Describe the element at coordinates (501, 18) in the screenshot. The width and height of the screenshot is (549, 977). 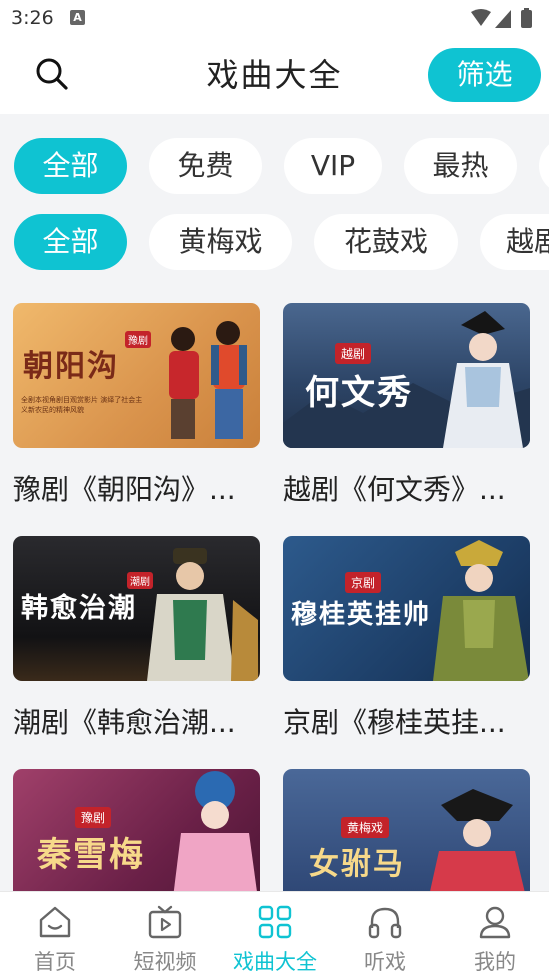
I see `signal-battery-icon` at that location.